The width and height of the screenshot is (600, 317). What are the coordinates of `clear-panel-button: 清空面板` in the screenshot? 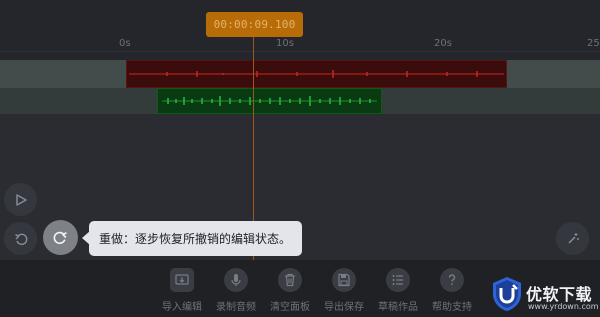 It's located at (290, 291).